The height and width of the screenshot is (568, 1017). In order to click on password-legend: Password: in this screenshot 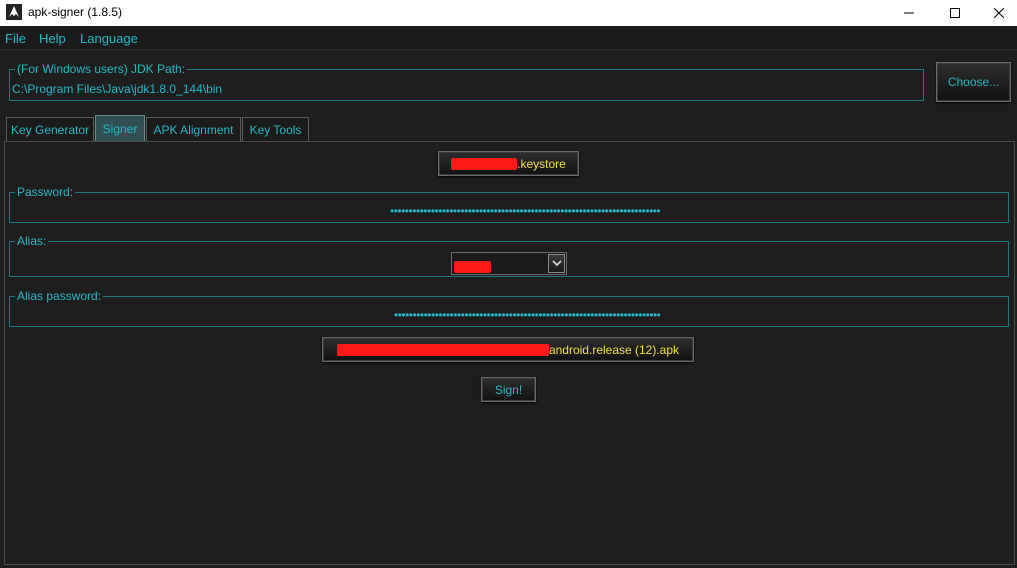, I will do `click(45, 192)`.